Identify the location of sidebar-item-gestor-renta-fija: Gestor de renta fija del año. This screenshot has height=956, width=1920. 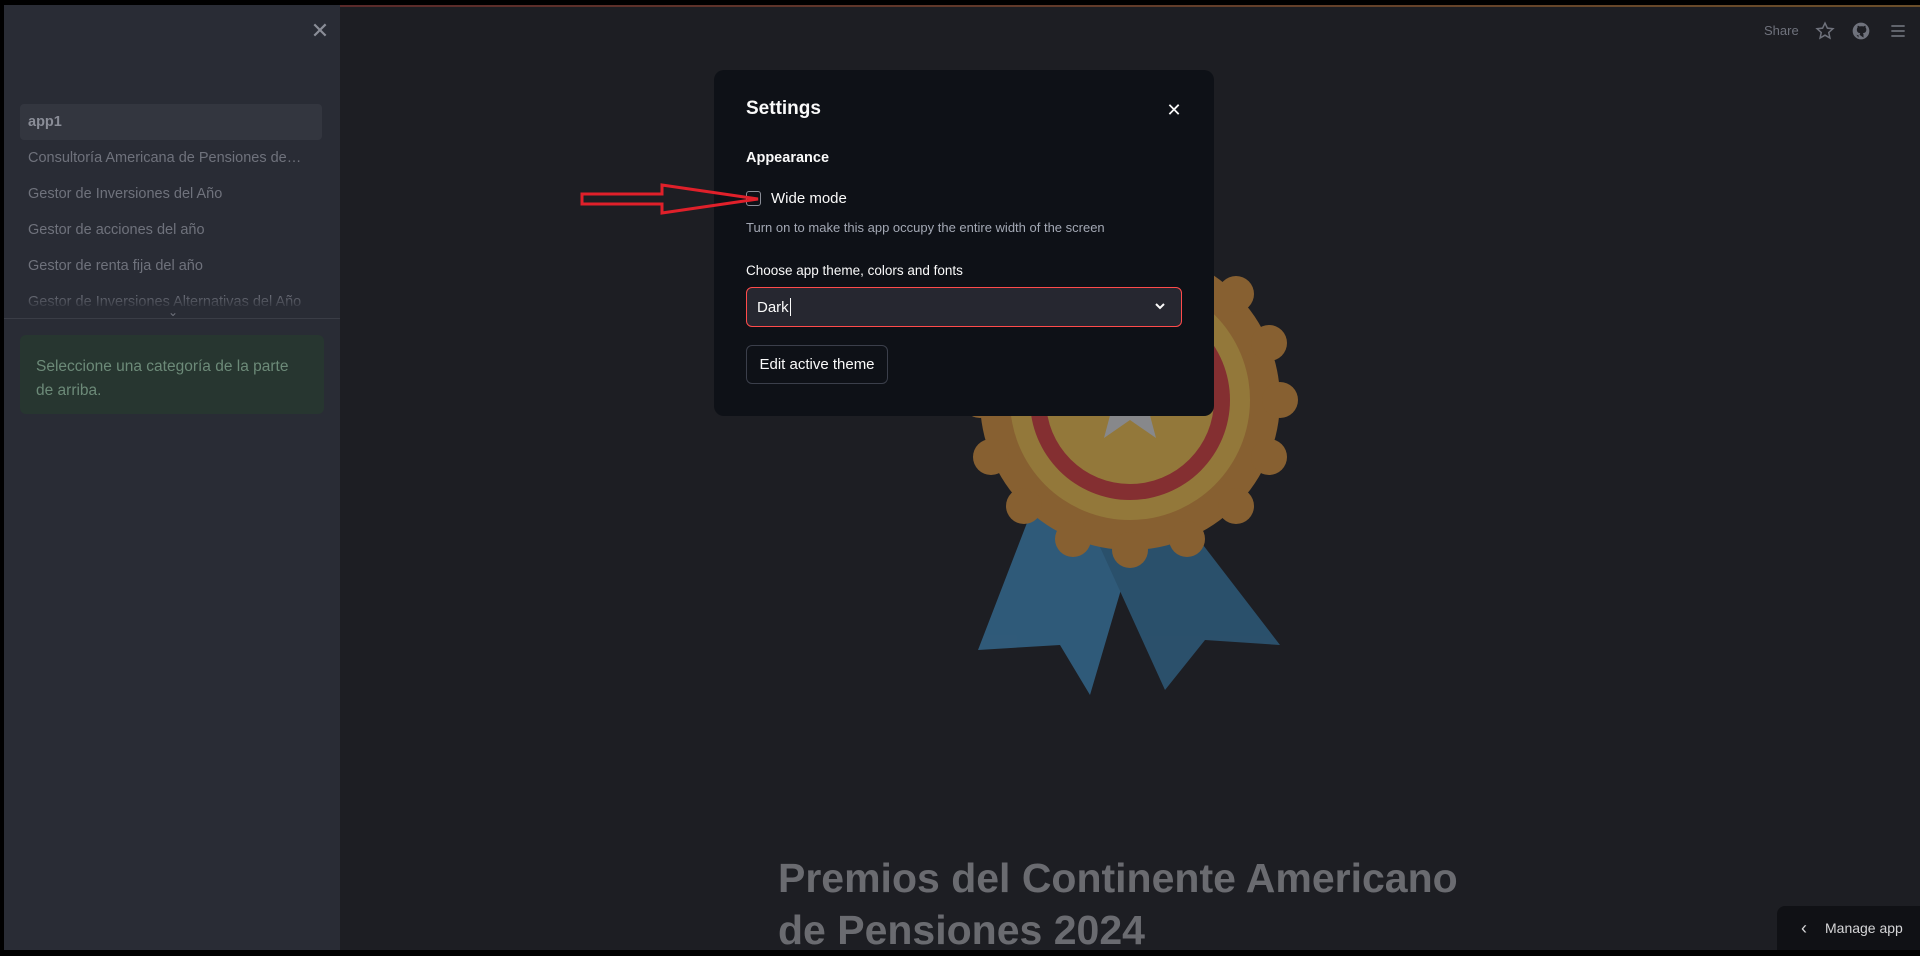
(171, 266).